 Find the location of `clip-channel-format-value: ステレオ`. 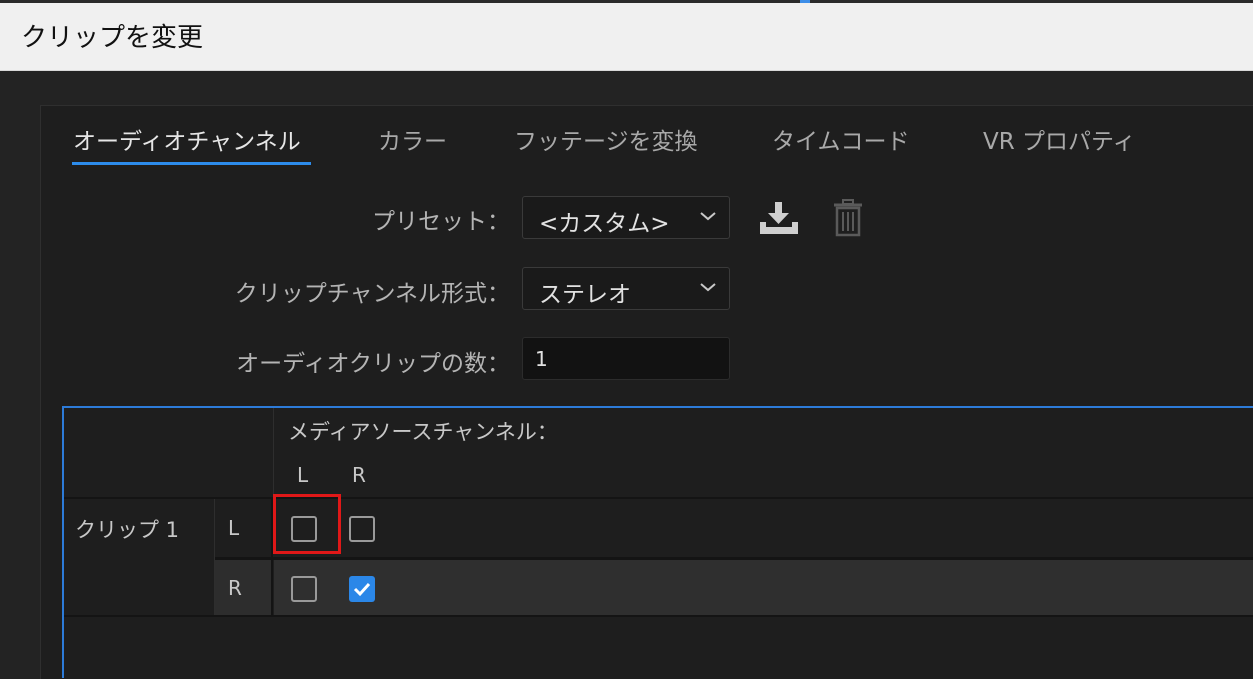

clip-channel-format-value: ステレオ is located at coordinates (585, 295).